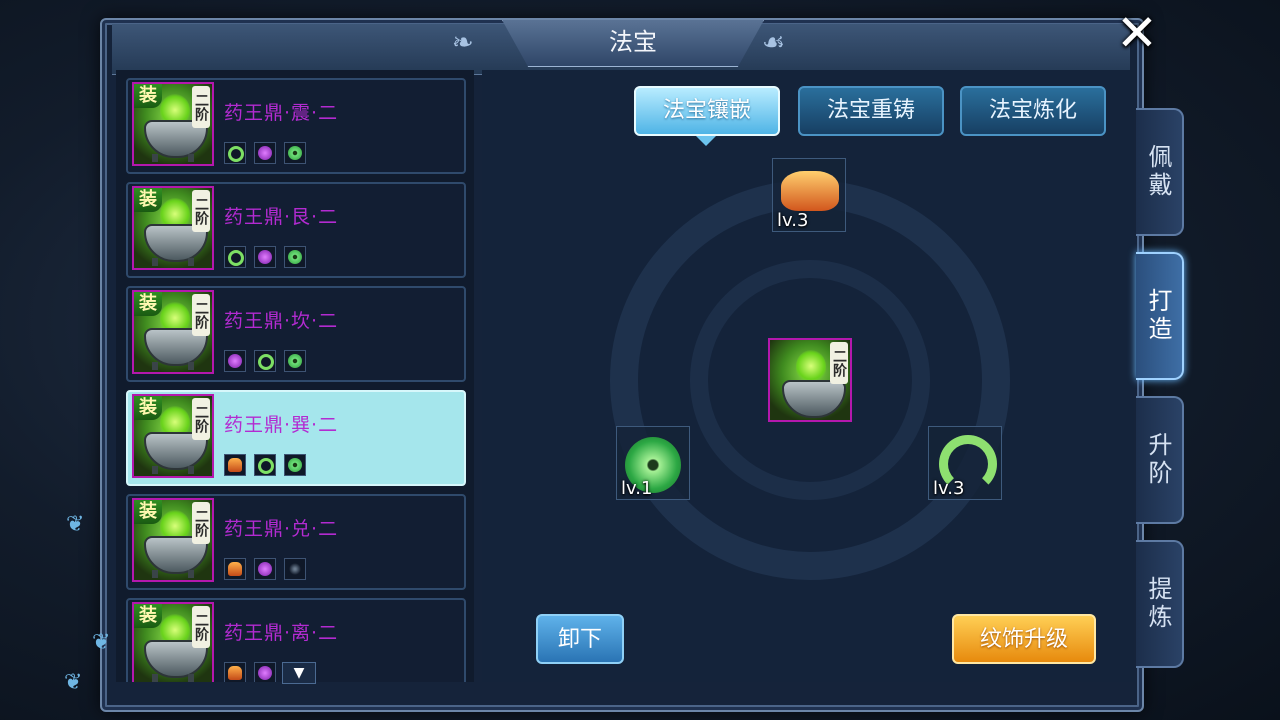 This screenshot has width=1280, height=720. What do you see at coordinates (1024, 639) in the screenshot?
I see `upgrade-button: 纹饰升级` at bounding box center [1024, 639].